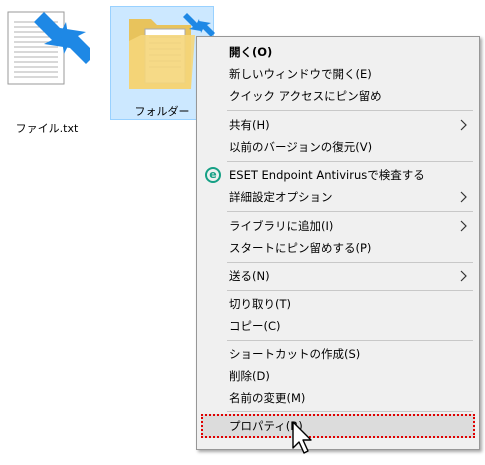 This screenshot has height=465, width=485. Describe the element at coordinates (338, 276) in the screenshot. I see `menu-item-send-to: 送る(N)` at that location.